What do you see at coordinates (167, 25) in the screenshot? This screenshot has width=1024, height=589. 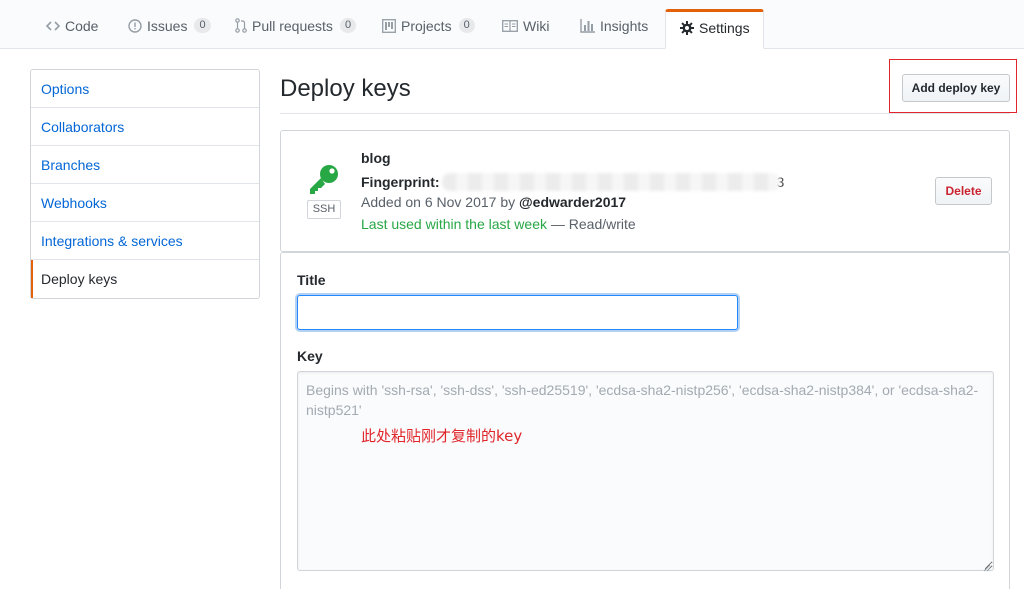 I see `tab-label: Issues` at bounding box center [167, 25].